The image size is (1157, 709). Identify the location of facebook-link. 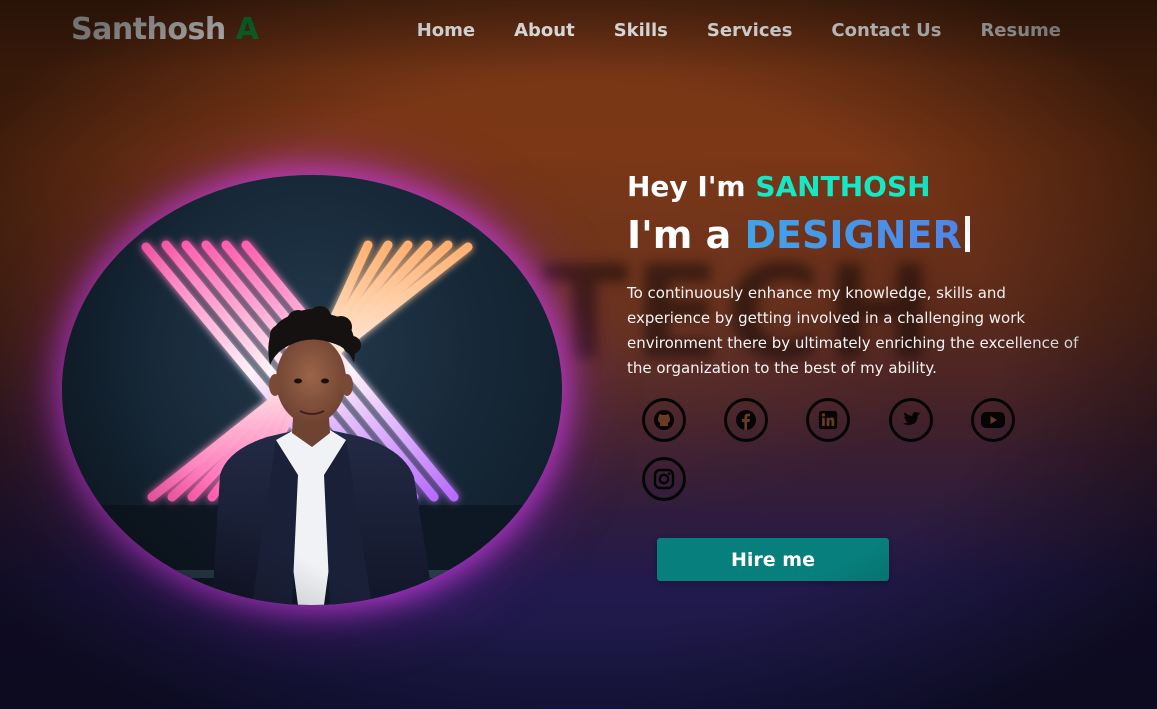
(746, 420).